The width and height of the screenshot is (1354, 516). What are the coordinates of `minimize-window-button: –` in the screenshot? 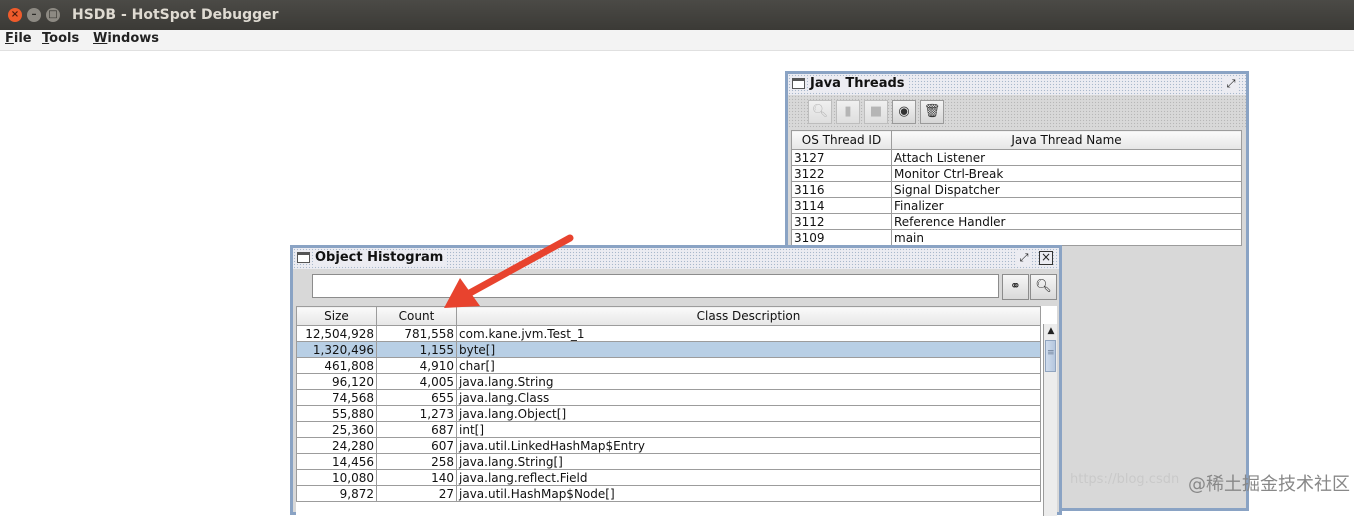 It's located at (34, 15).